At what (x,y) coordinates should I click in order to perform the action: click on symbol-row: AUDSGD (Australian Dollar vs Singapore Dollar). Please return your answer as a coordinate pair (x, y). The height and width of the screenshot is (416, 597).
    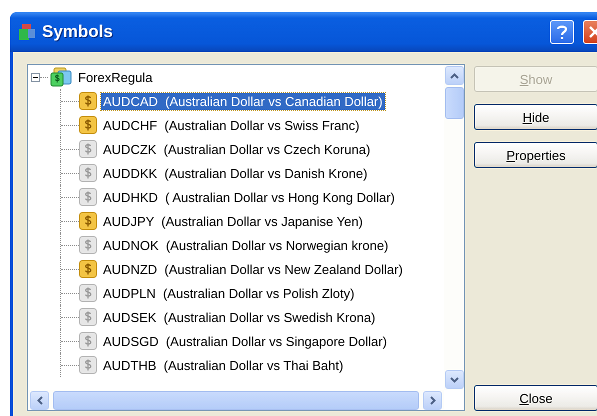
    Looking at the image, I should click on (236, 341).